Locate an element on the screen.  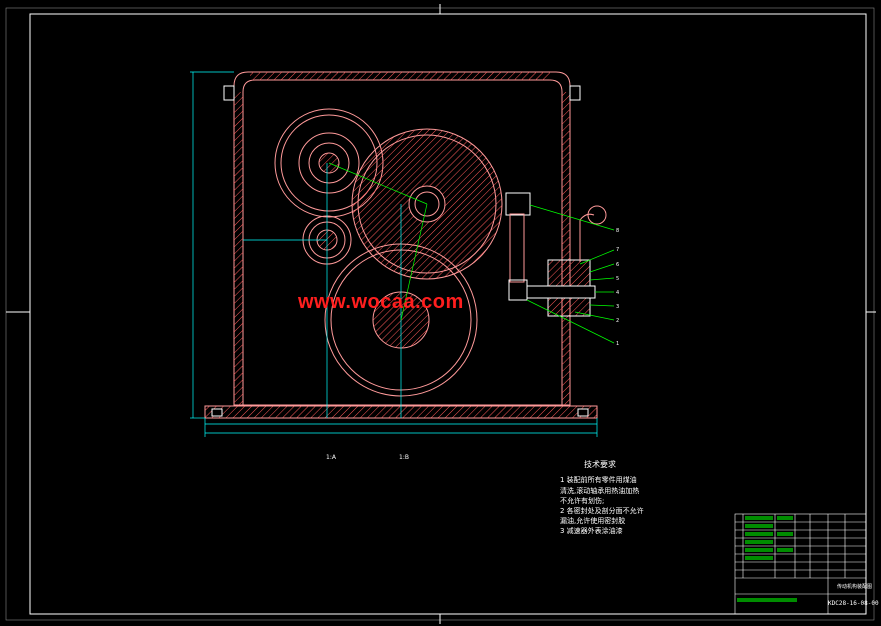
title-block-cells is located at coordinates (767, 559).